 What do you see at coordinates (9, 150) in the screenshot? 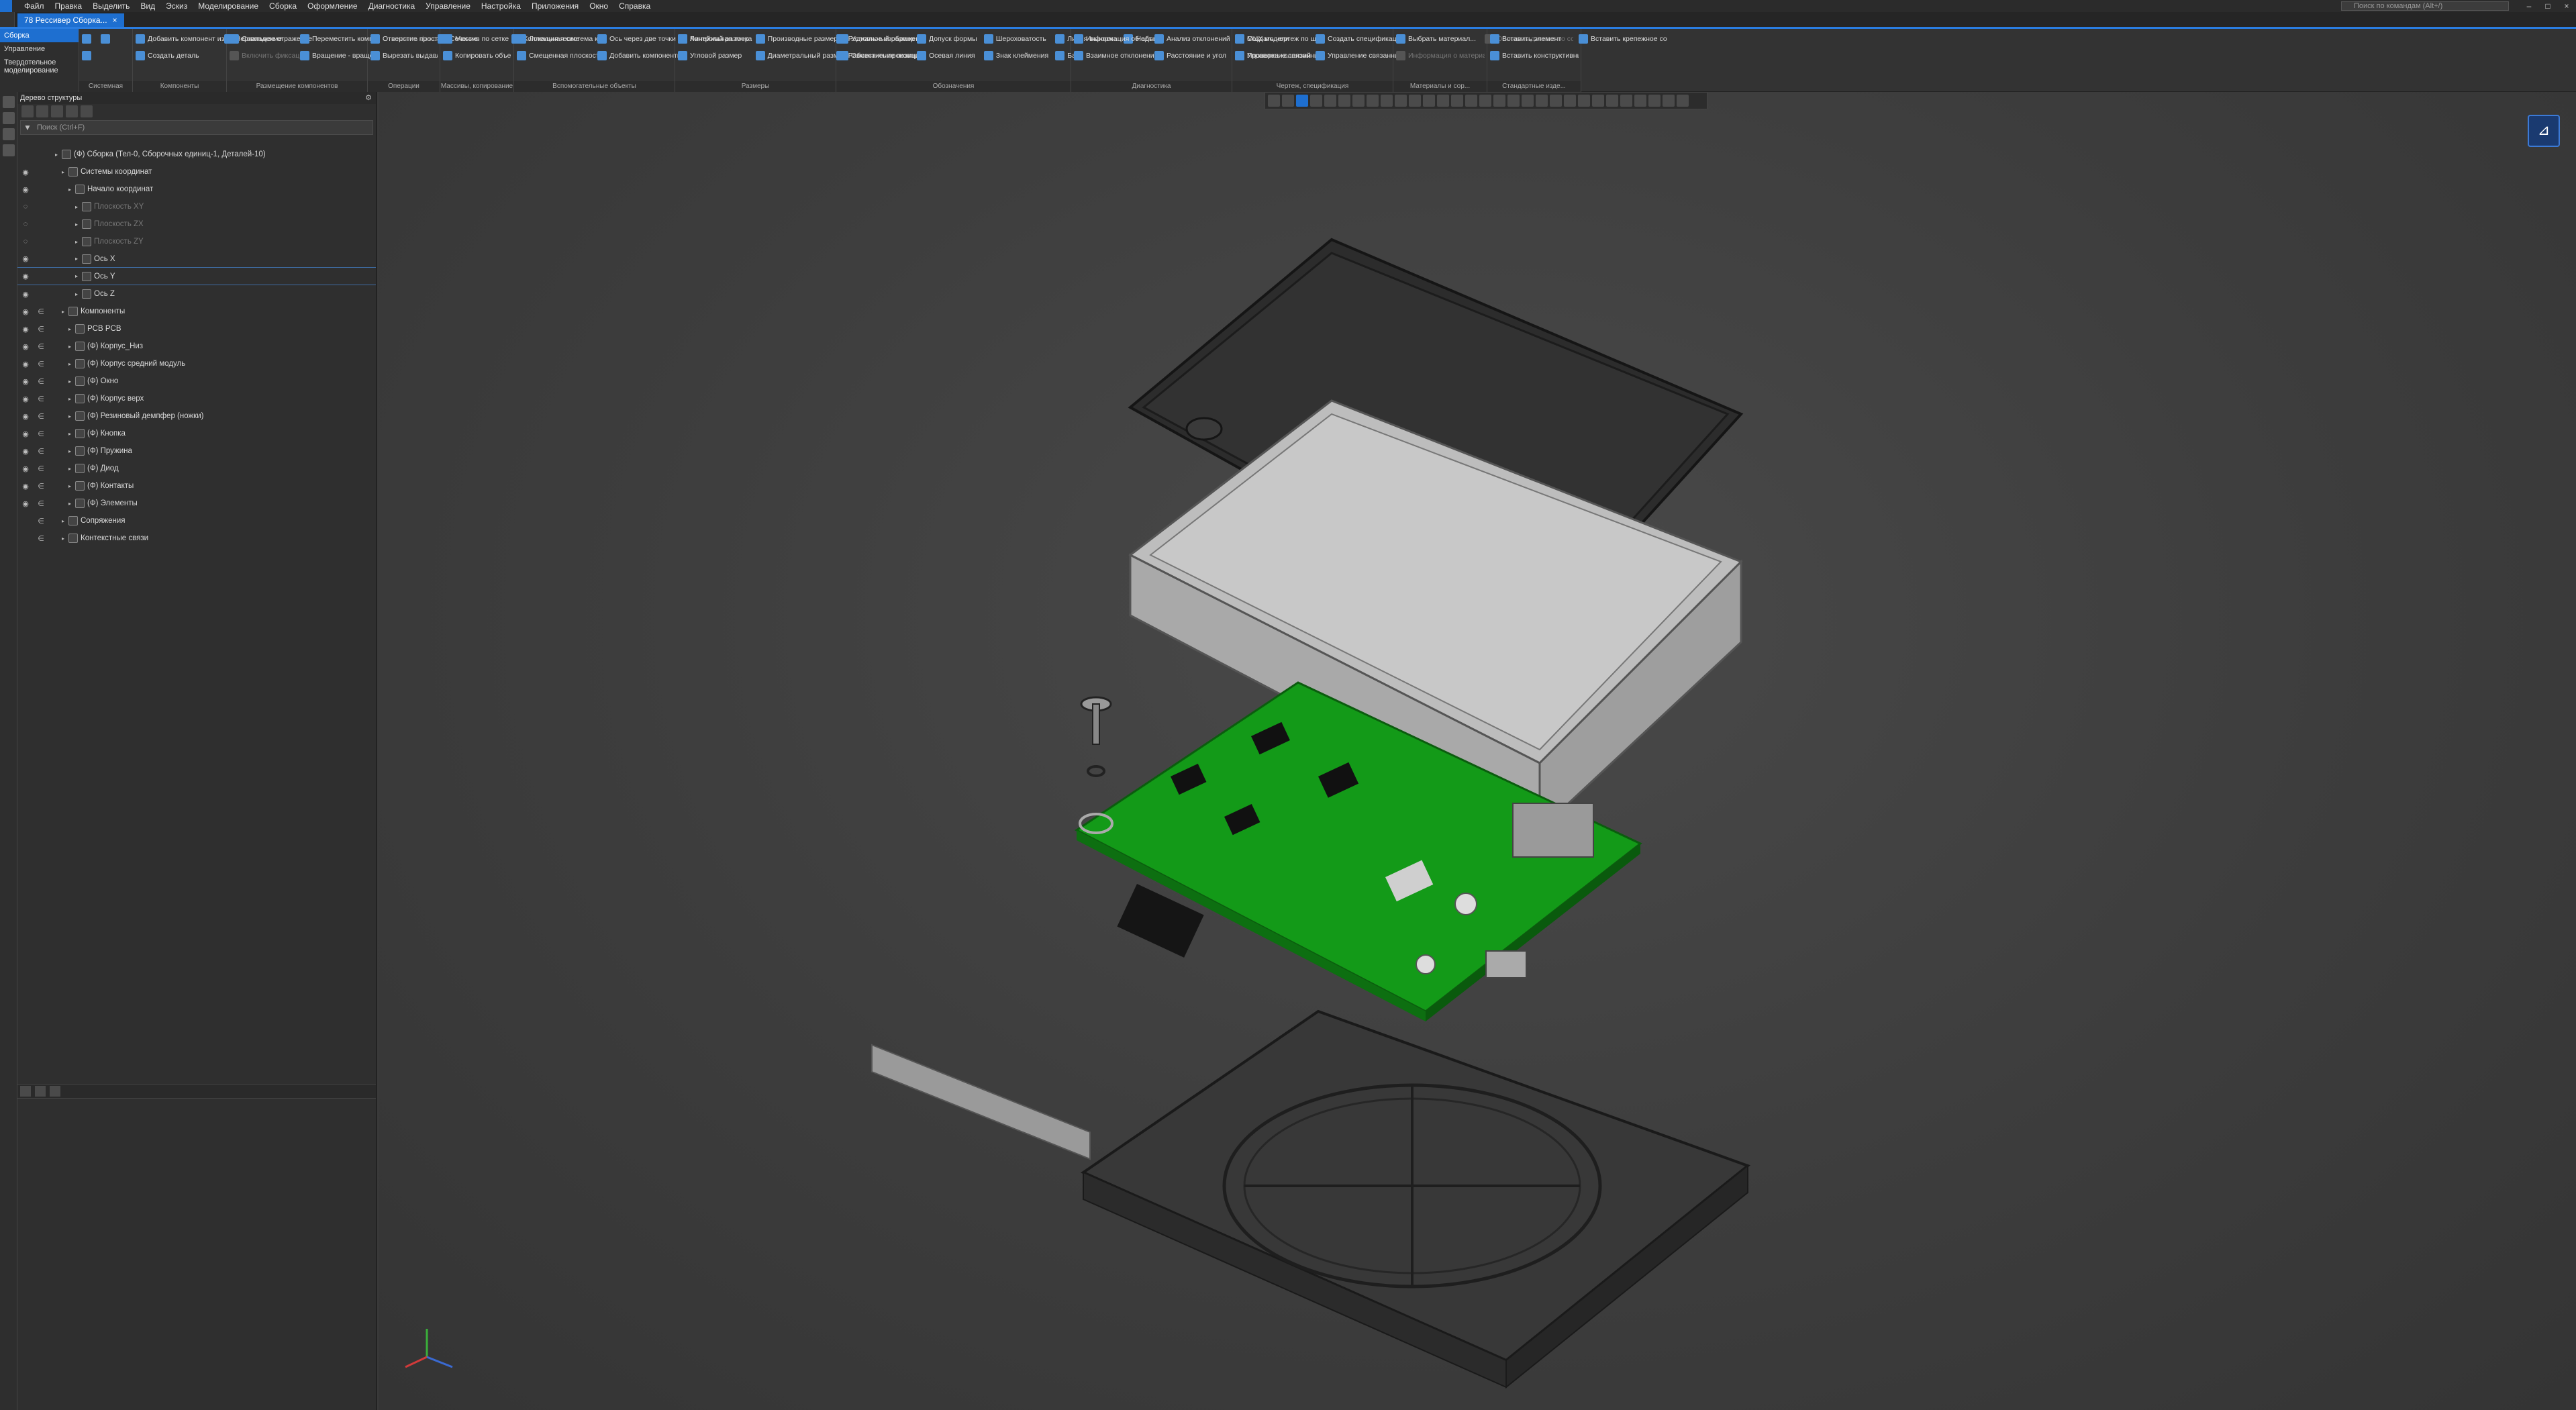
I see `menu-icon` at bounding box center [9, 150].